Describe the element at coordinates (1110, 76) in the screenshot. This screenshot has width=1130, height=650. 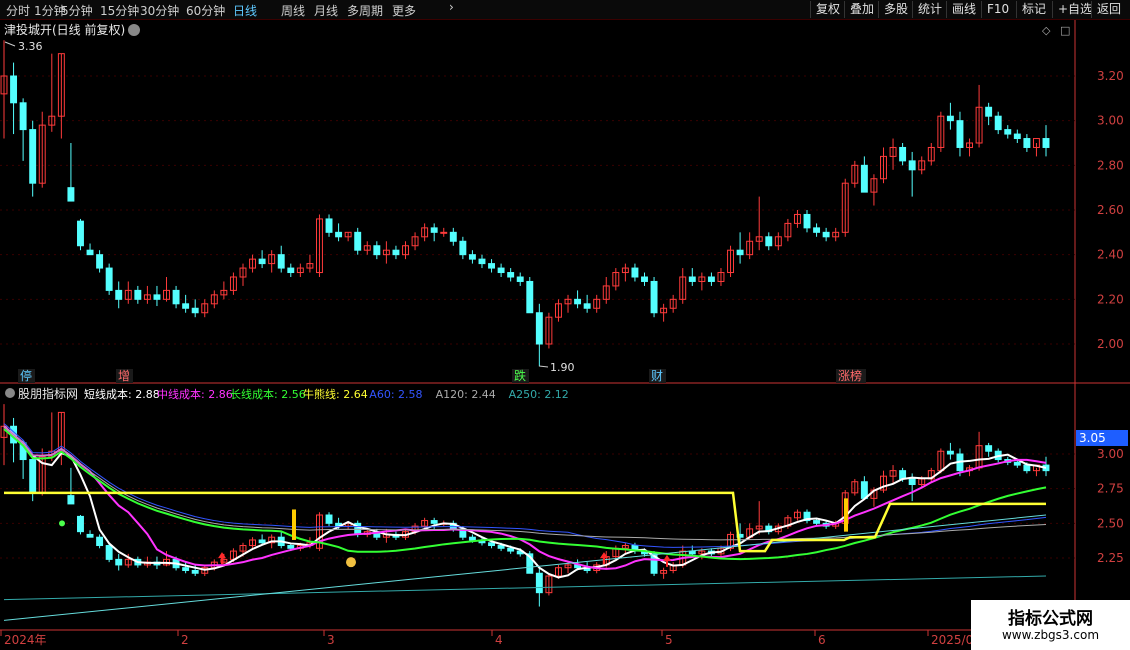
I see `main-tick-label-0: 3.20` at that location.